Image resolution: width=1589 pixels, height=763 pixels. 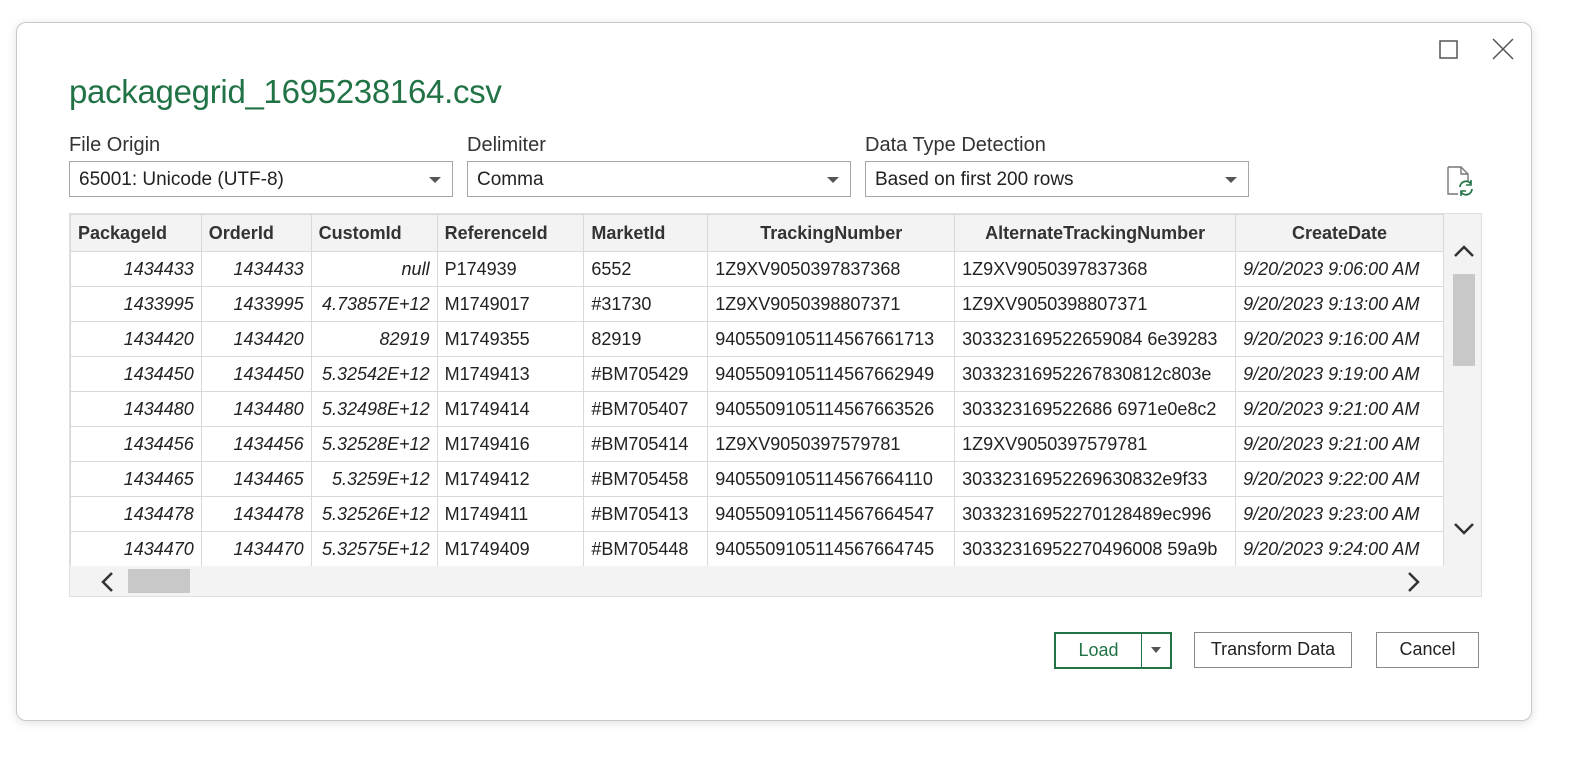 I want to click on table-cell: 1Z9XV9050398807371, so click(x=831, y=304).